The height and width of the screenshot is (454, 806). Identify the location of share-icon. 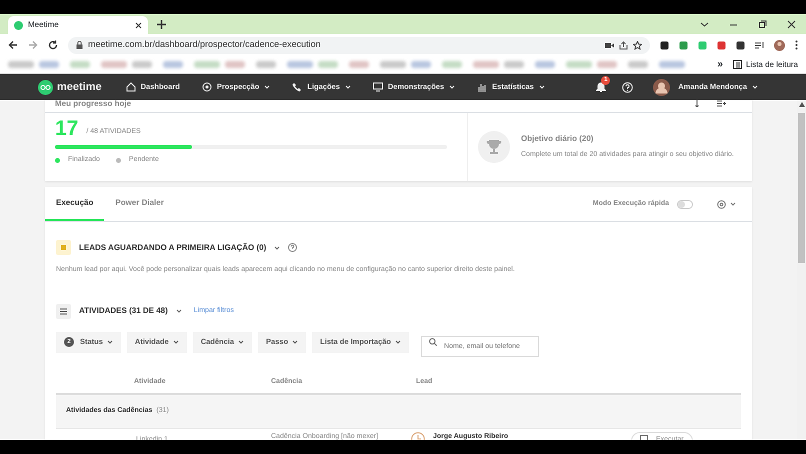
(623, 45).